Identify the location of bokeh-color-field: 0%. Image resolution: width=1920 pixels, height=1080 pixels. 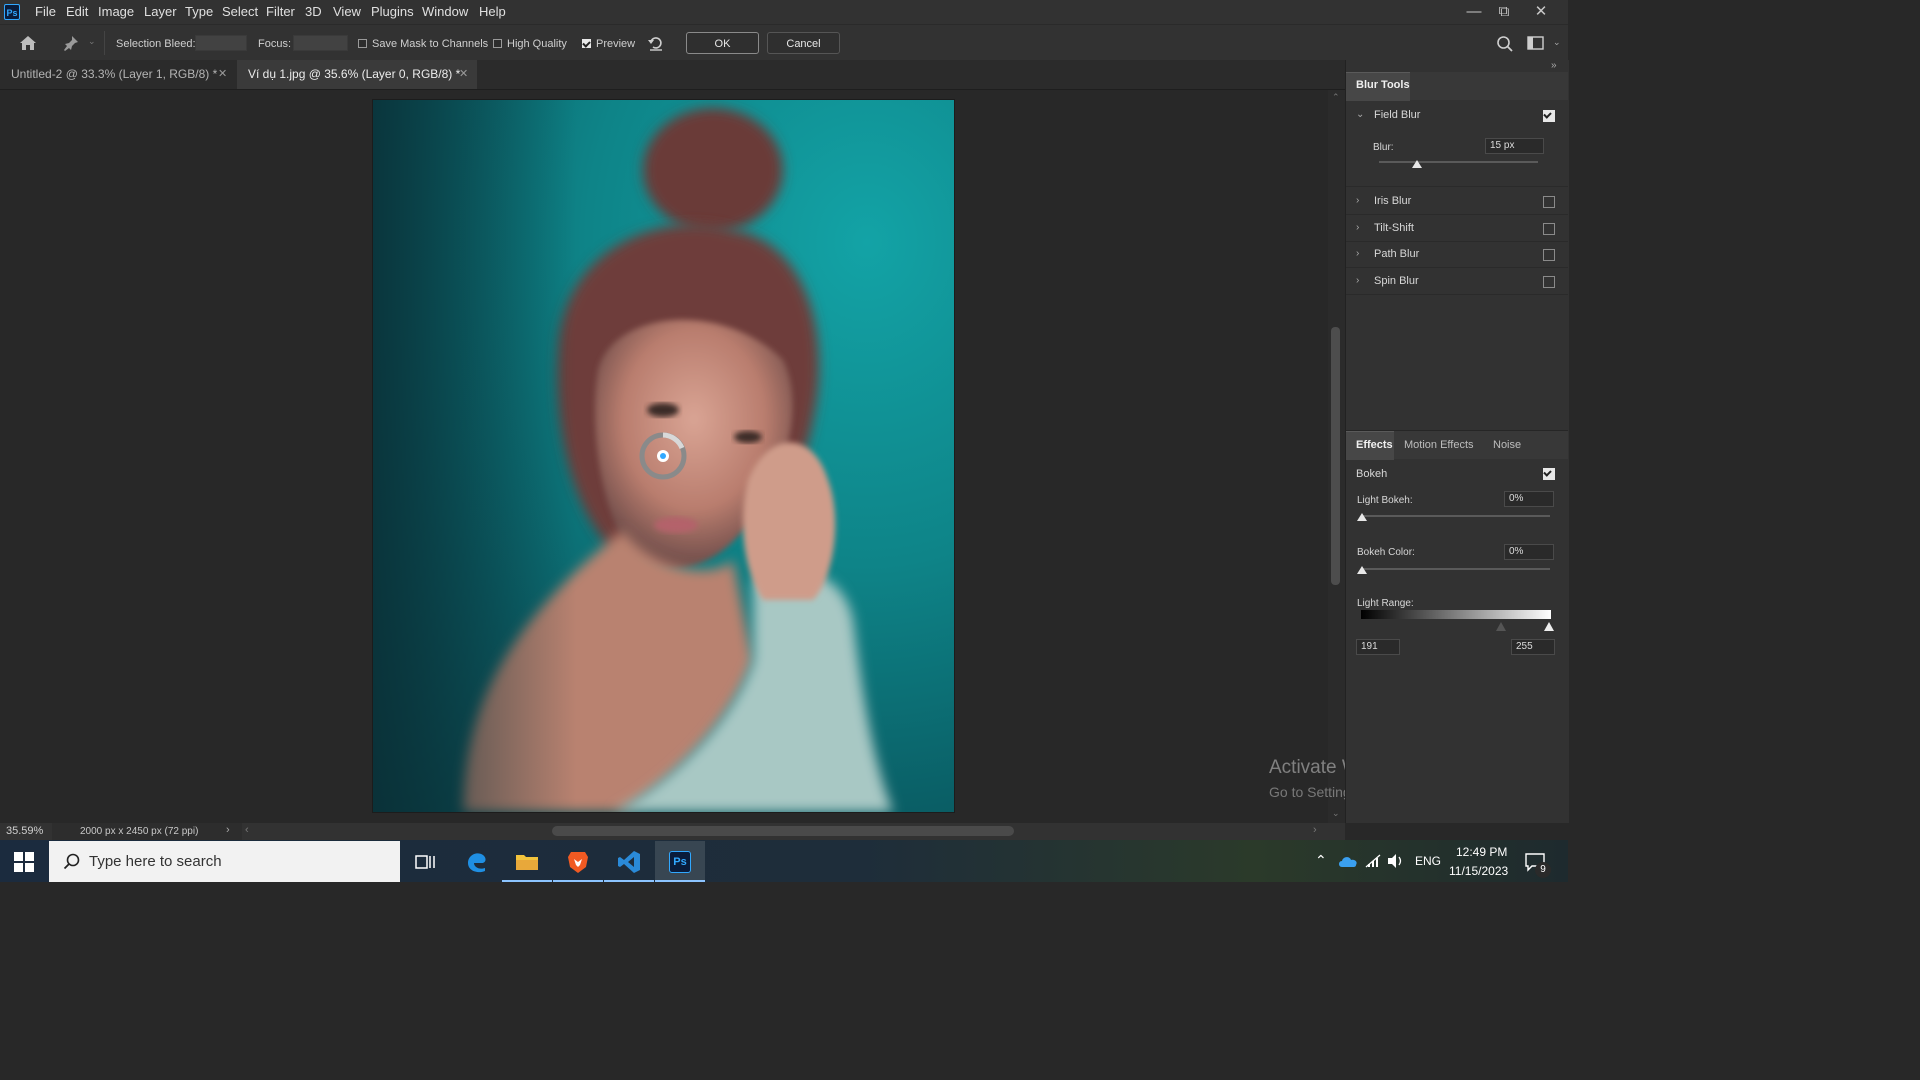
(1529, 552).